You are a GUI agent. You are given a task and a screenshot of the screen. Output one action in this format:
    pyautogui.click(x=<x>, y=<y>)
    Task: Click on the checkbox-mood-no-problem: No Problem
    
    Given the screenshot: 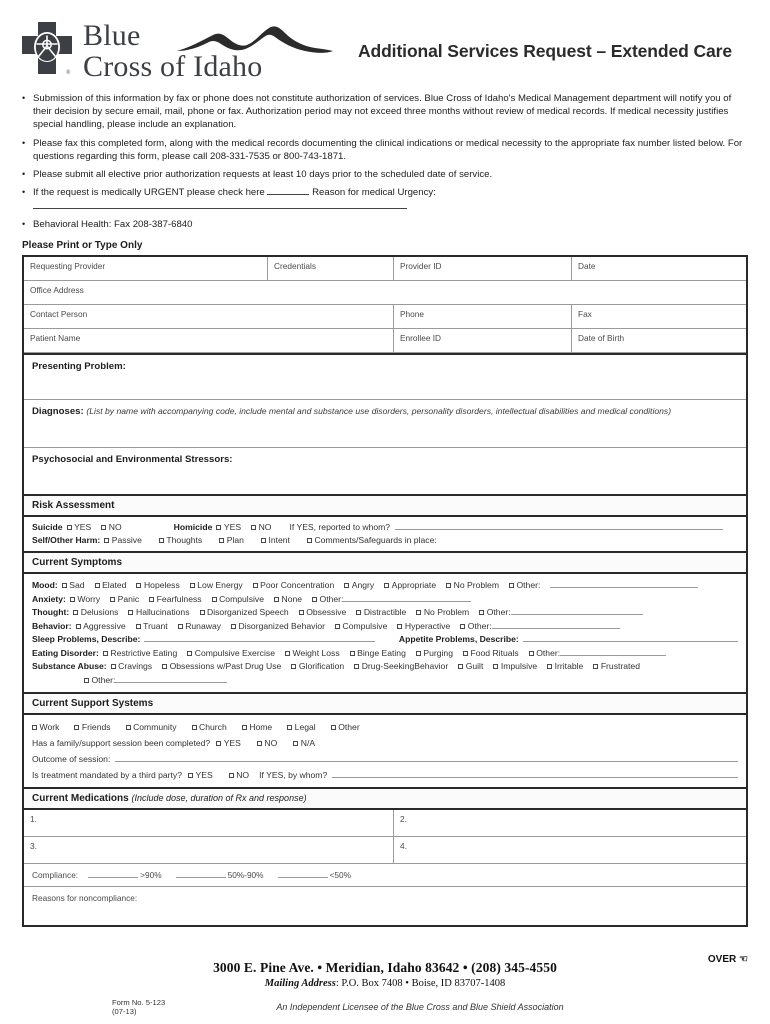 What is the action you would take?
    pyautogui.click(x=472, y=585)
    